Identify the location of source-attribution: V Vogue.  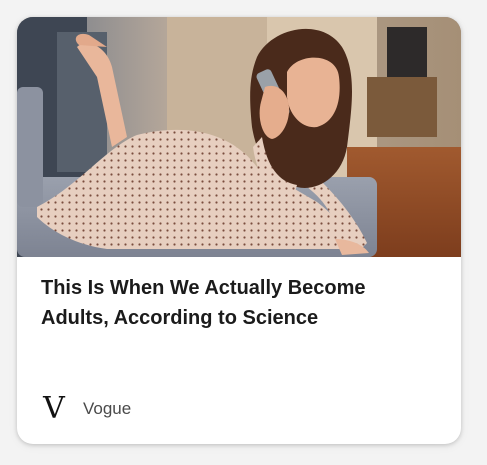
(86, 409).